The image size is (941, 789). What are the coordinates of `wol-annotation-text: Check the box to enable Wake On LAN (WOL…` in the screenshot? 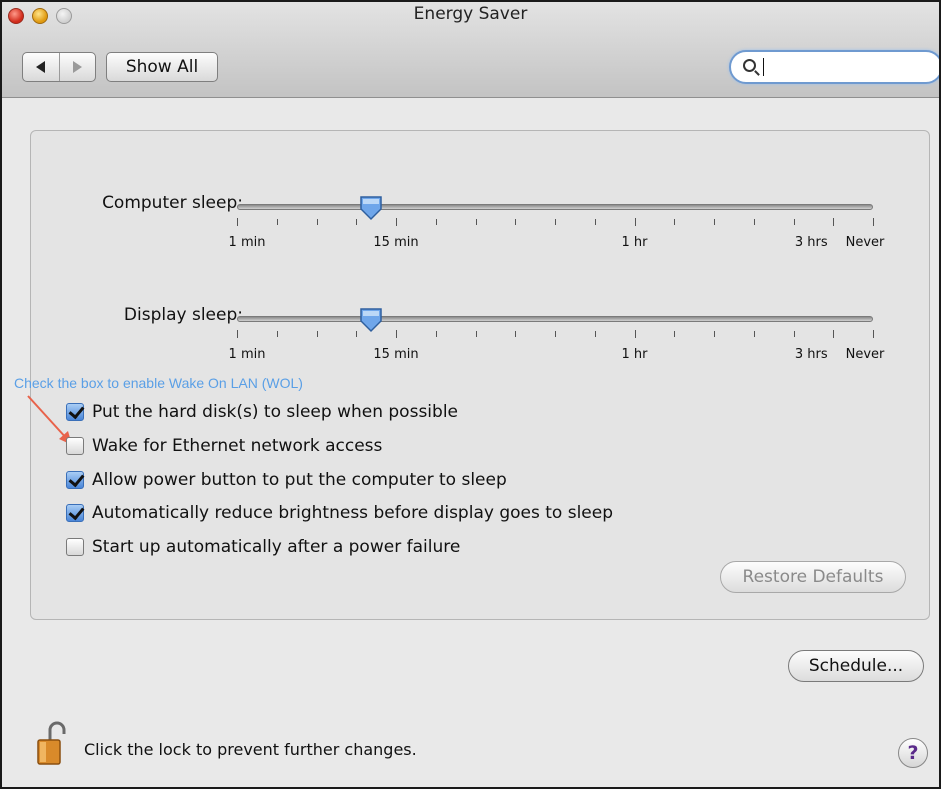 It's located at (158, 383).